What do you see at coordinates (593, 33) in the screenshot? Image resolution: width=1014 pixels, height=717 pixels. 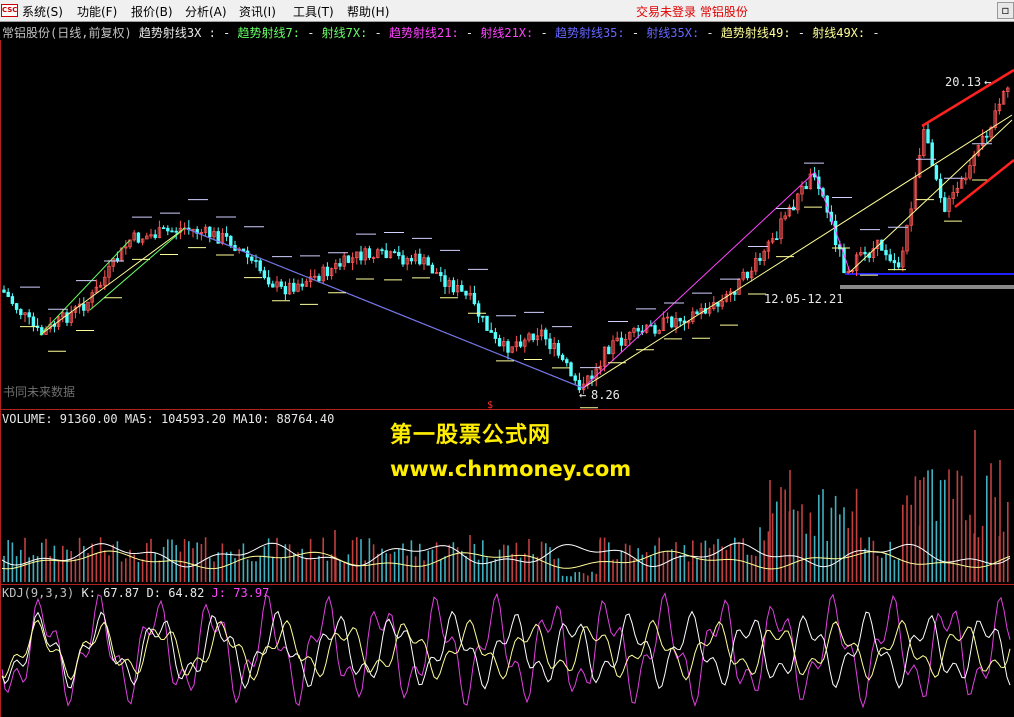 I see `legend-item: 趋势射线35:` at bounding box center [593, 33].